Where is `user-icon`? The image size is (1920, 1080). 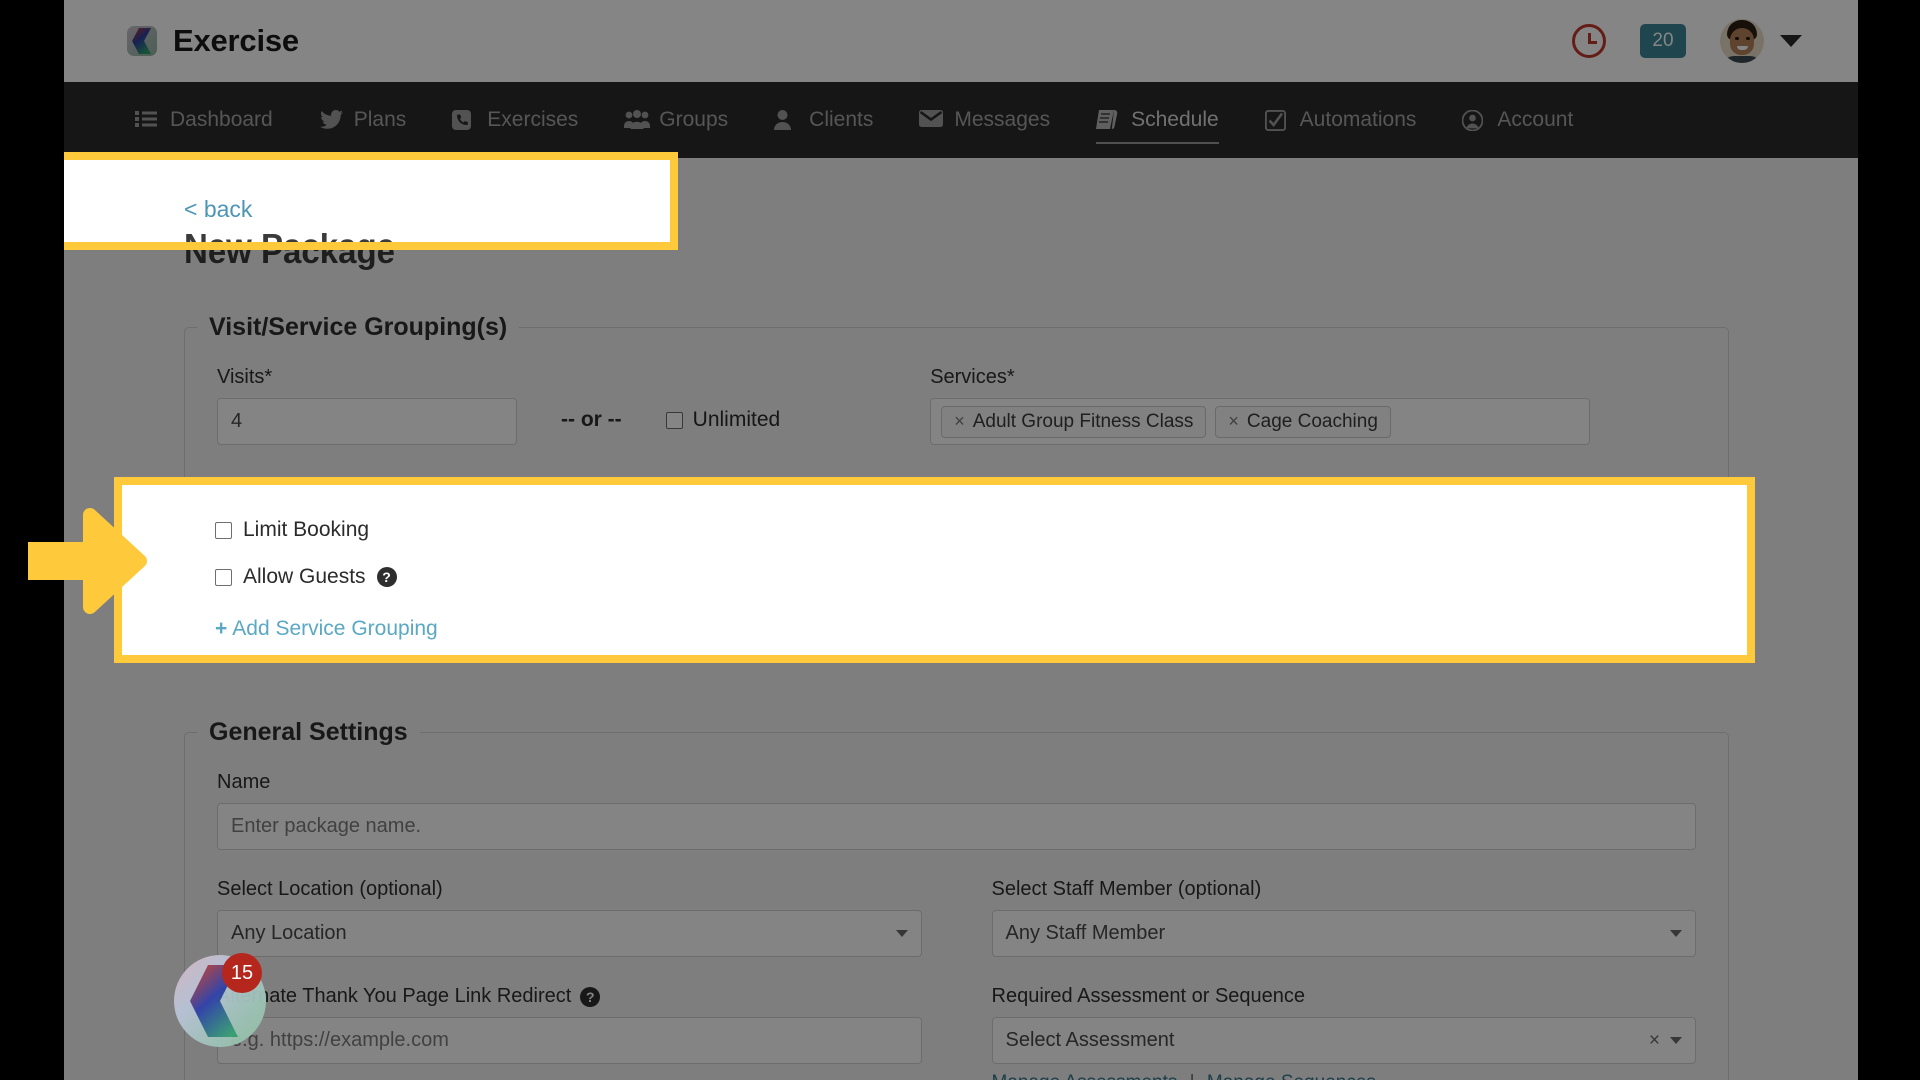
user-icon is located at coordinates (786, 120).